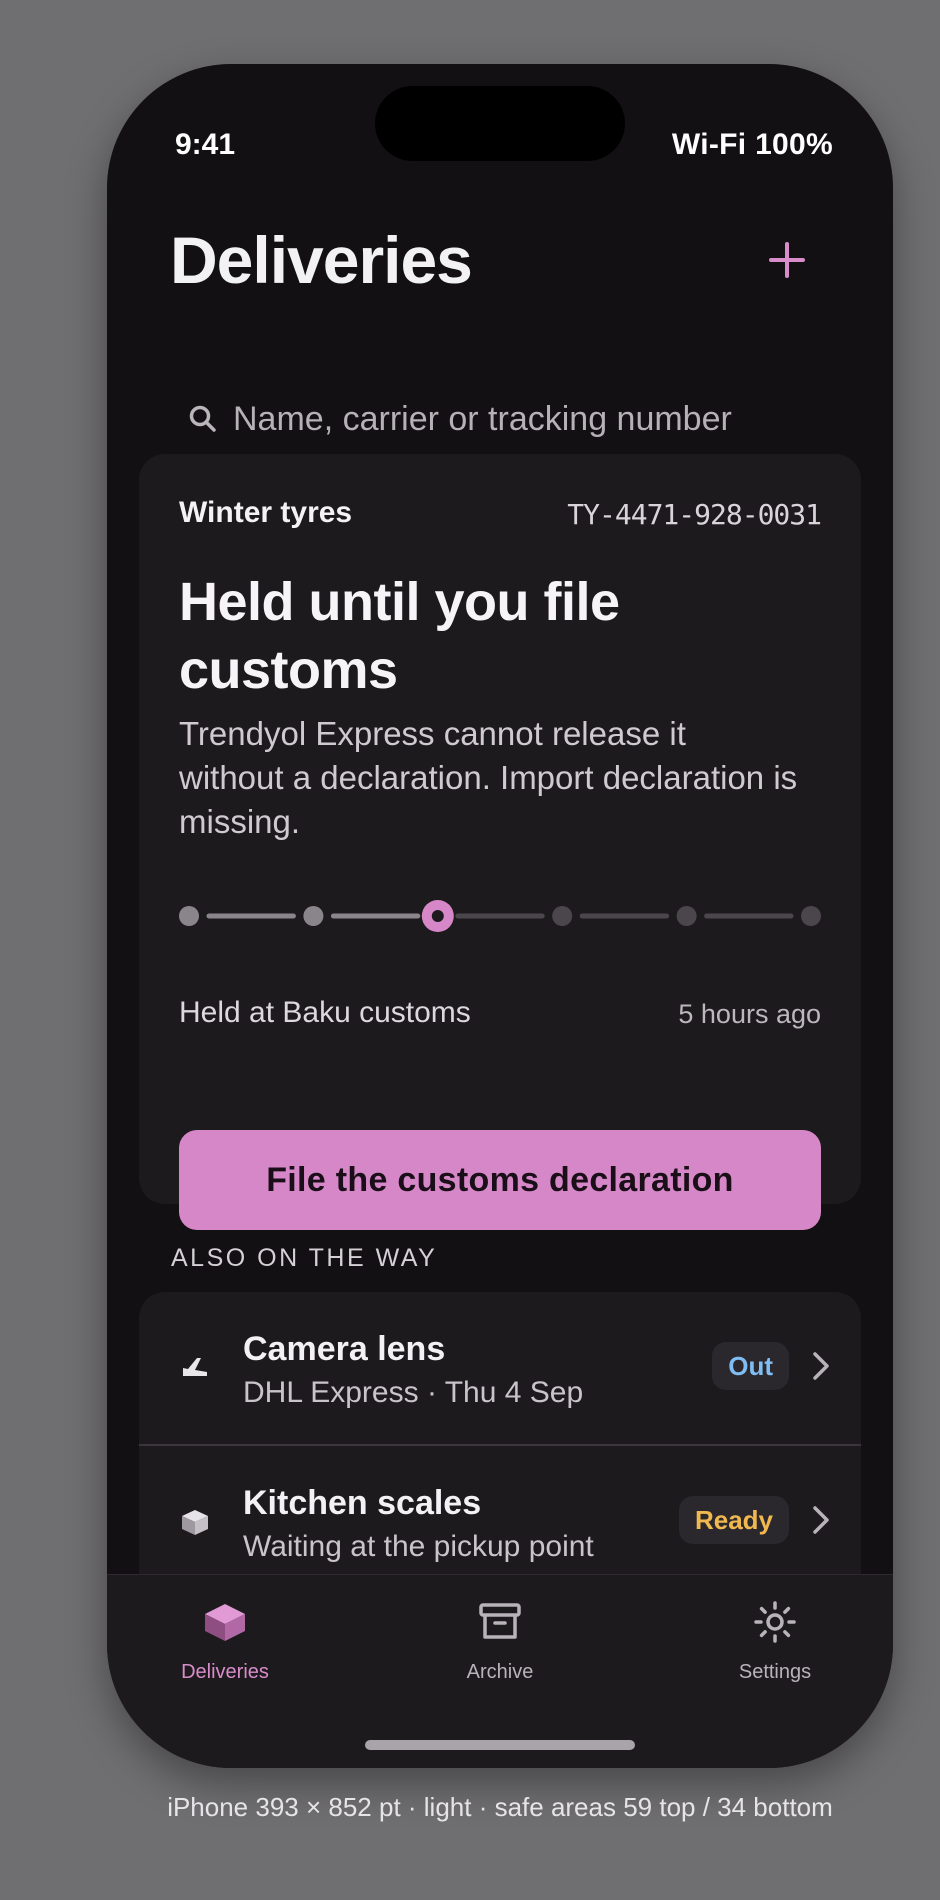 Image resolution: width=940 pixels, height=1900 pixels. Describe the element at coordinates (500, 1642) in the screenshot. I see `tab-archive: Archive` at that location.